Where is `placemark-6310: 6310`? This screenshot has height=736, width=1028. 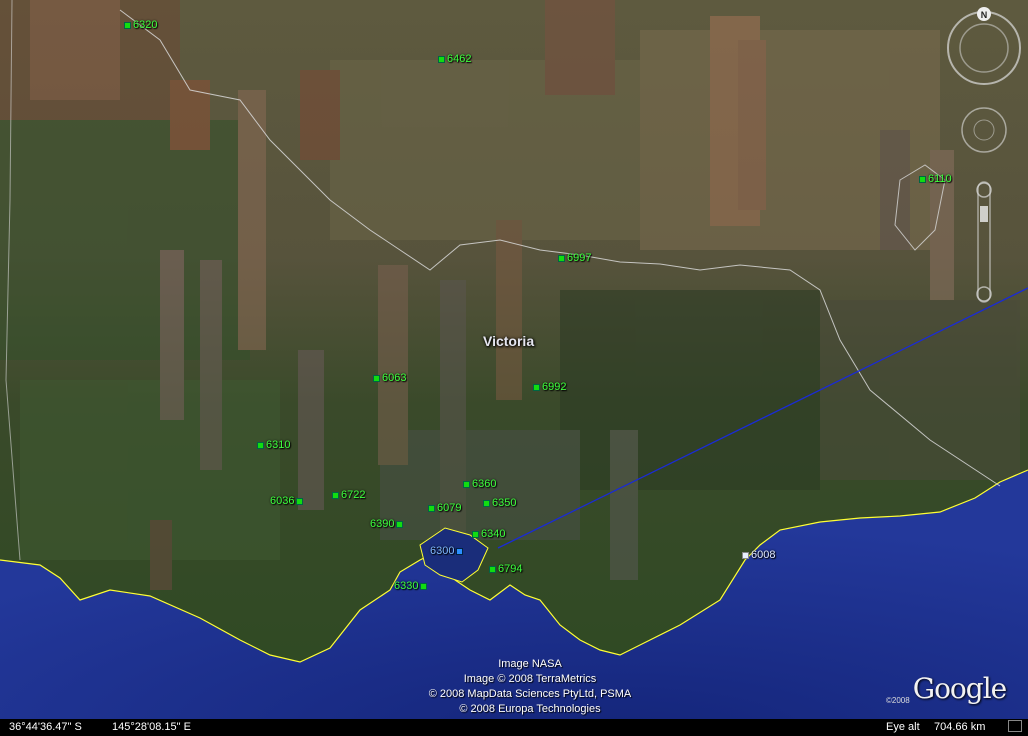 placemark-6310: 6310 is located at coordinates (273, 445).